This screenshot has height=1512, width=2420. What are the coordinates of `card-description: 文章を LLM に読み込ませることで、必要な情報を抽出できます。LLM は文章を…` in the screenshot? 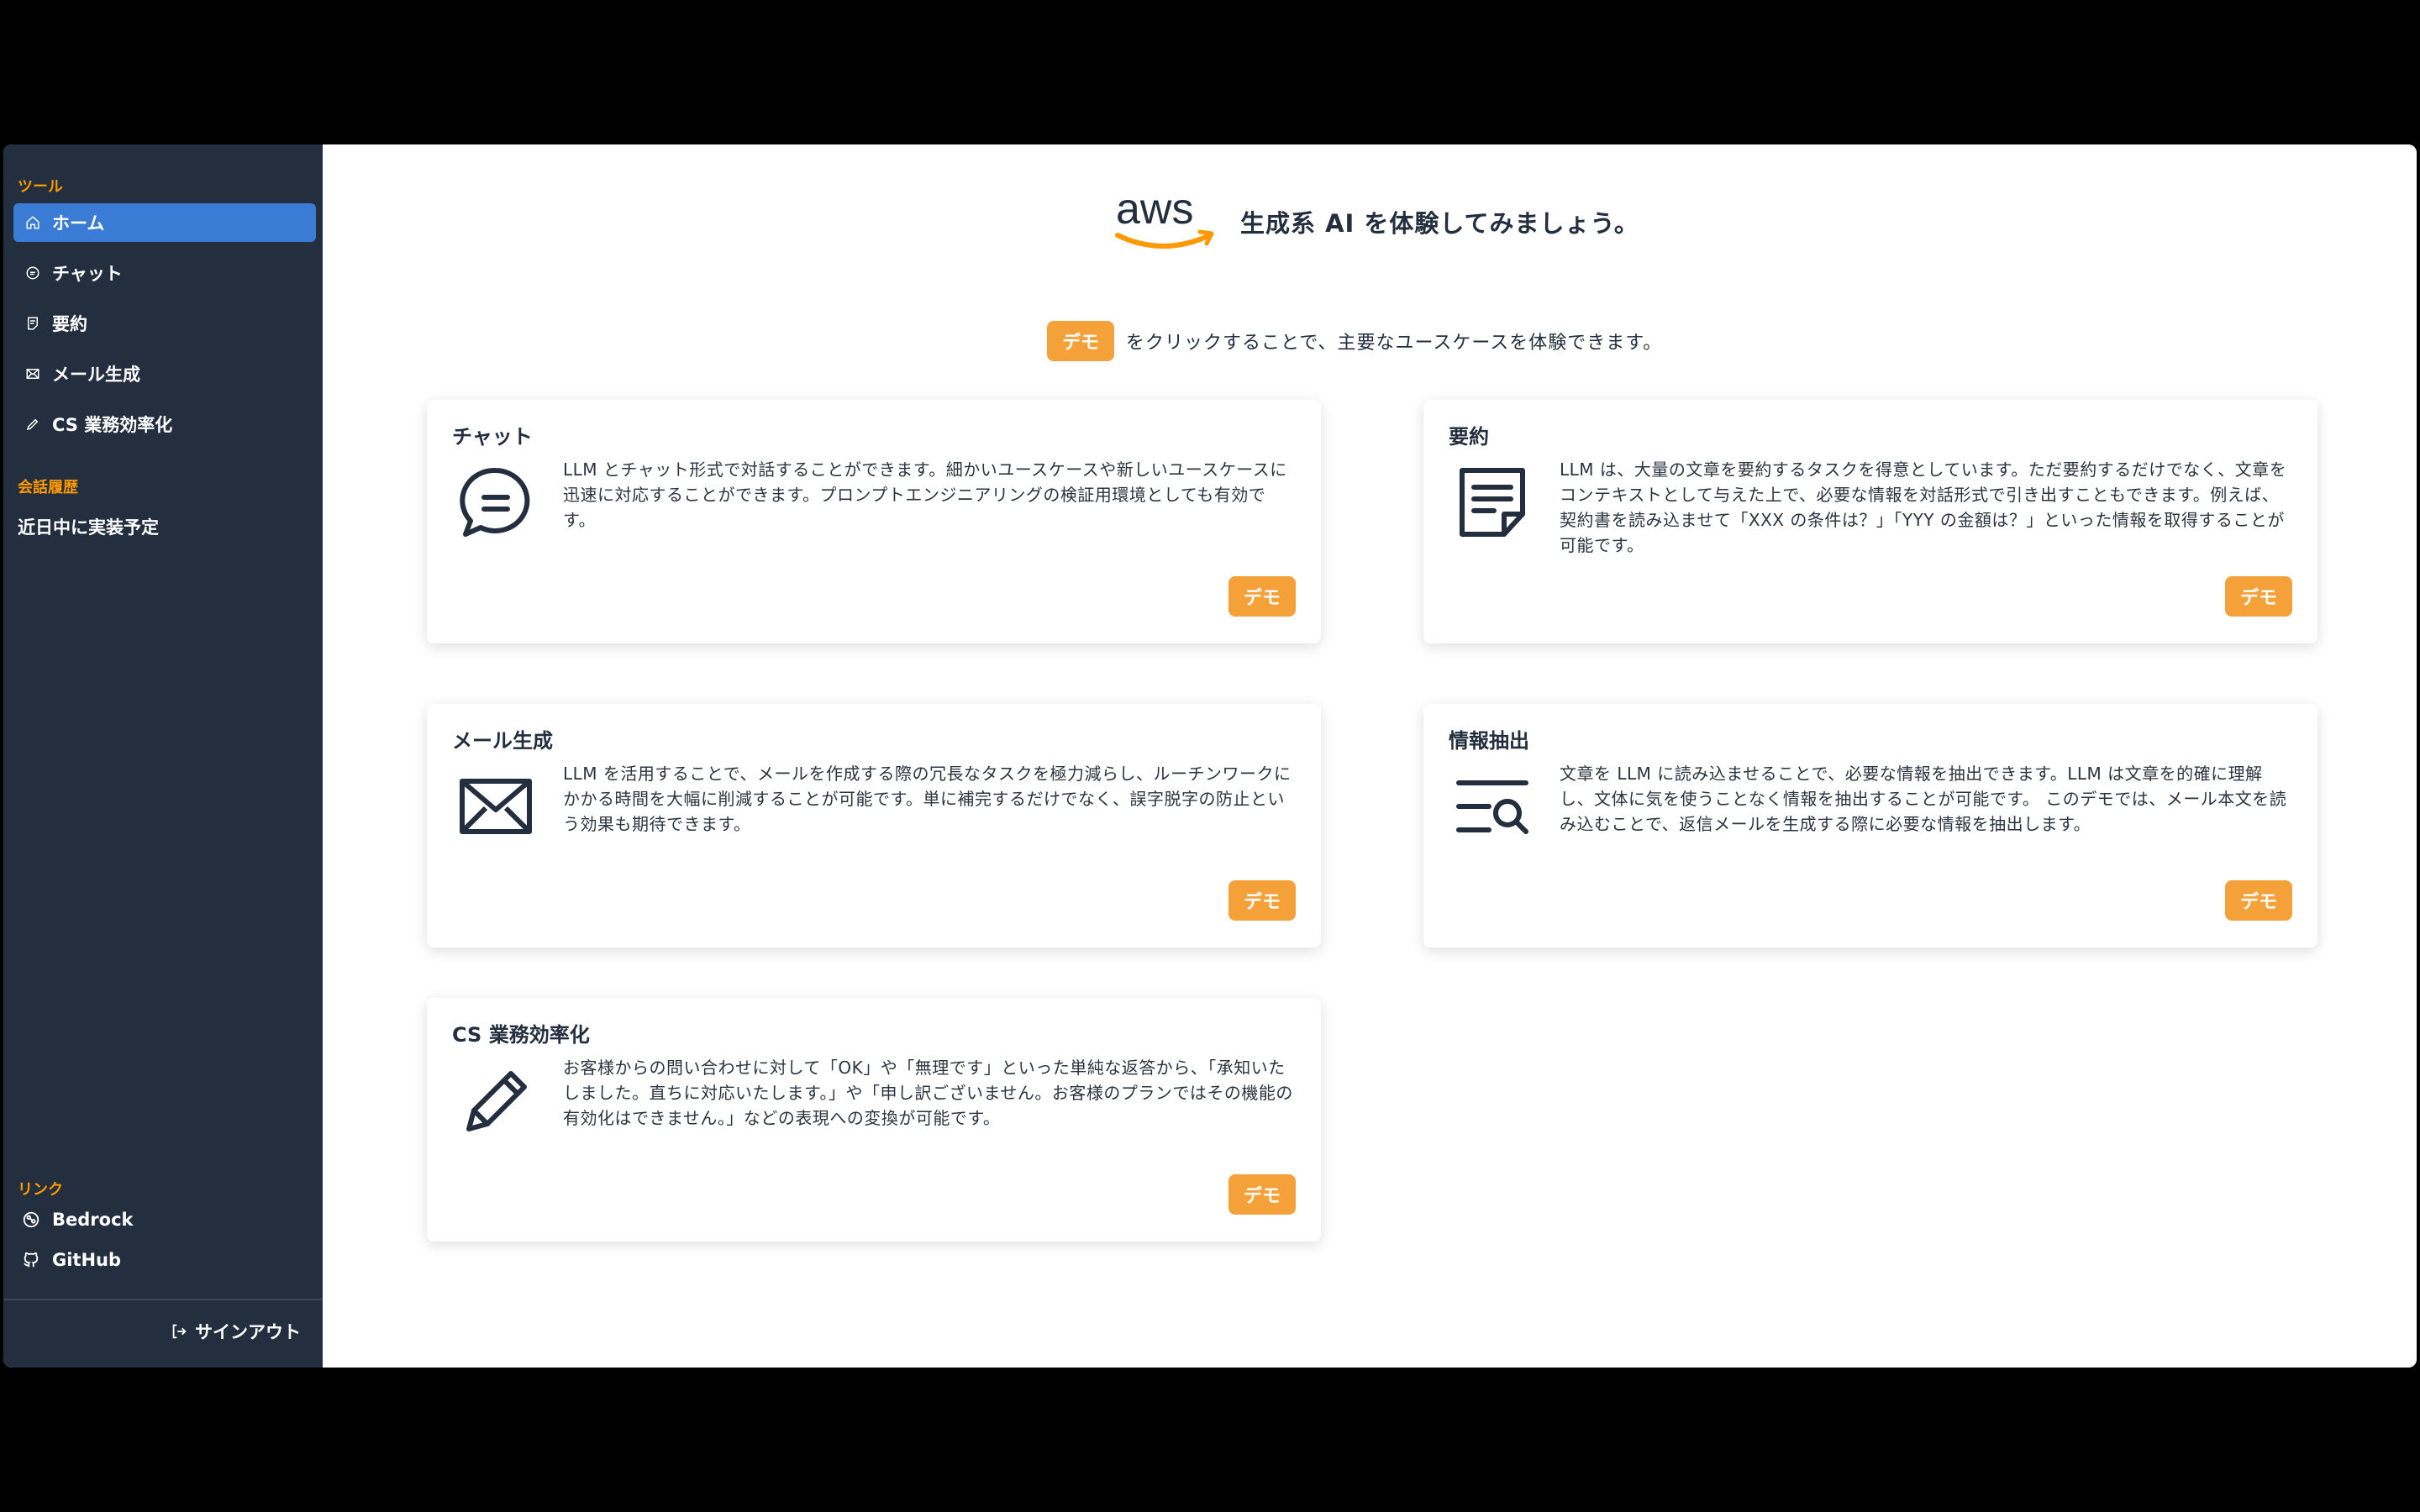 It's located at (1923, 799).